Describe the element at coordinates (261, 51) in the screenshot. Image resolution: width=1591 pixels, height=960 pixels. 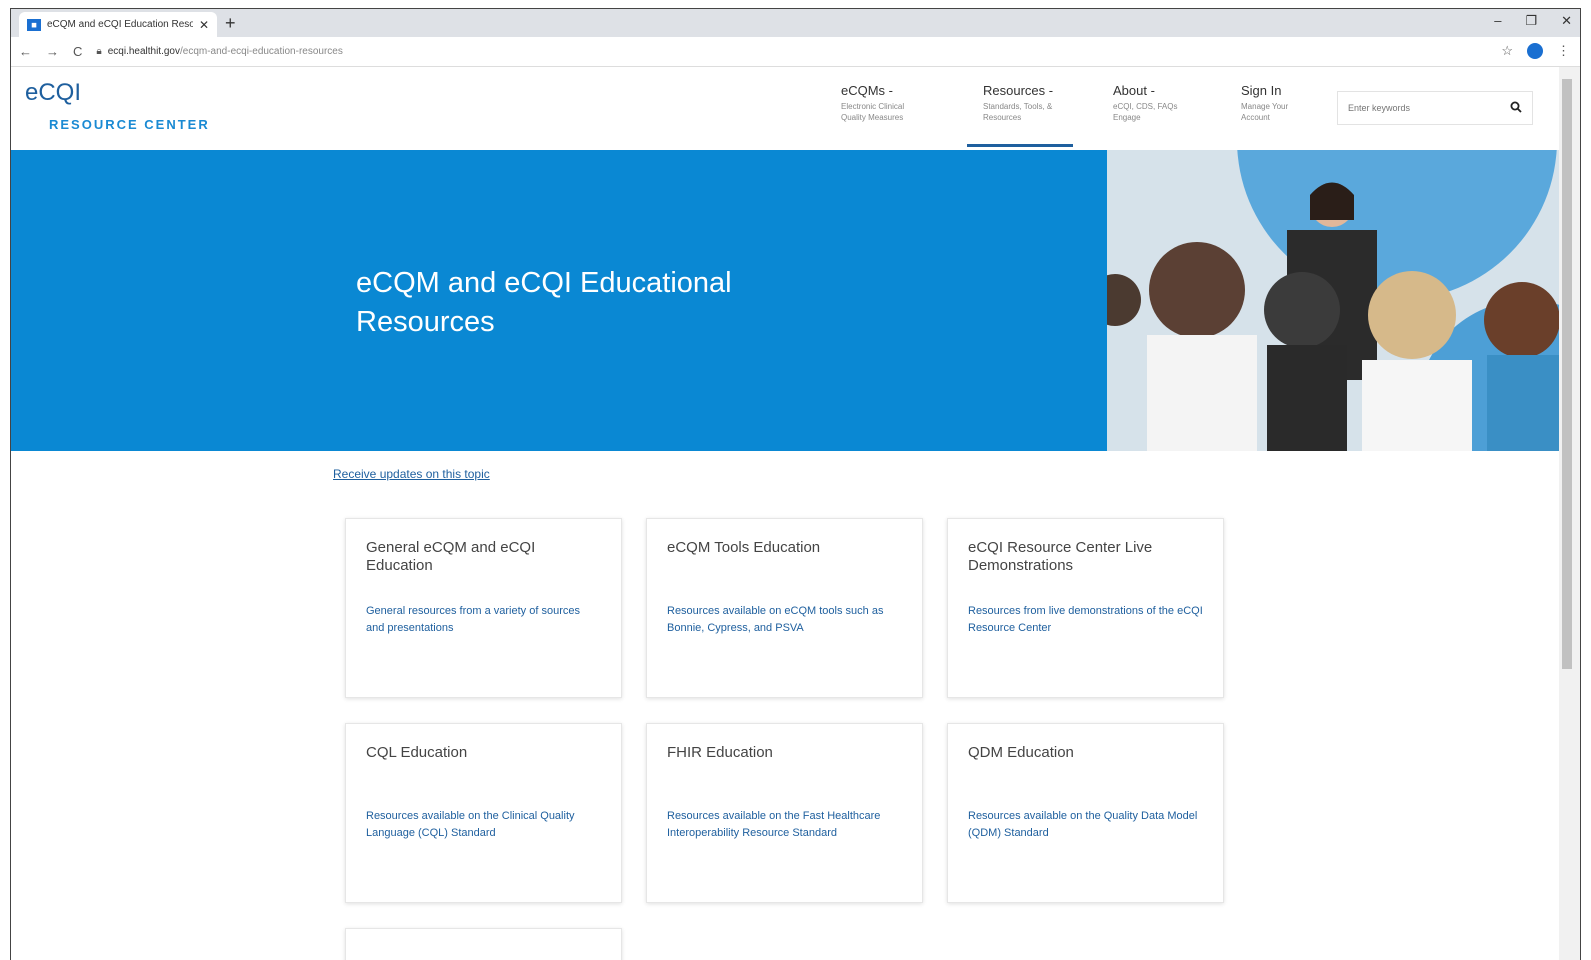
I see `url-path: /ecqm-and-ecqi-education-resources` at that location.